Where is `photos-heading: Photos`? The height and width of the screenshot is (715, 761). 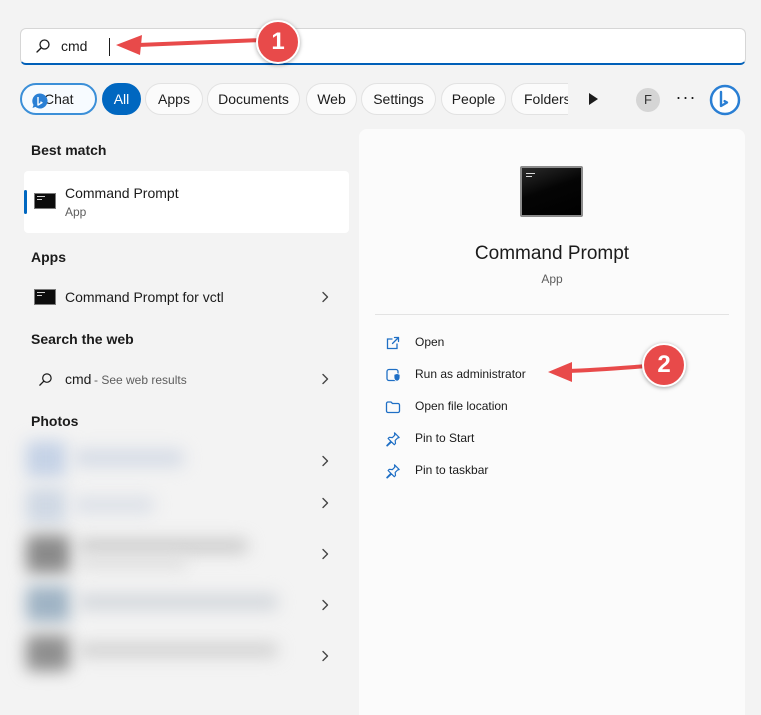
photos-heading: Photos is located at coordinates (55, 421).